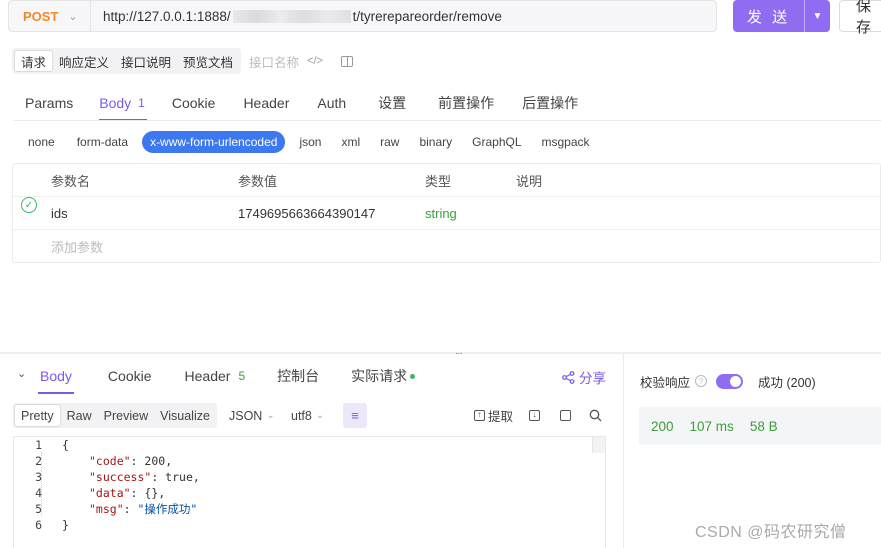  Describe the element at coordinates (185, 415) in the screenshot. I see `view-visualize: Visualize` at that location.